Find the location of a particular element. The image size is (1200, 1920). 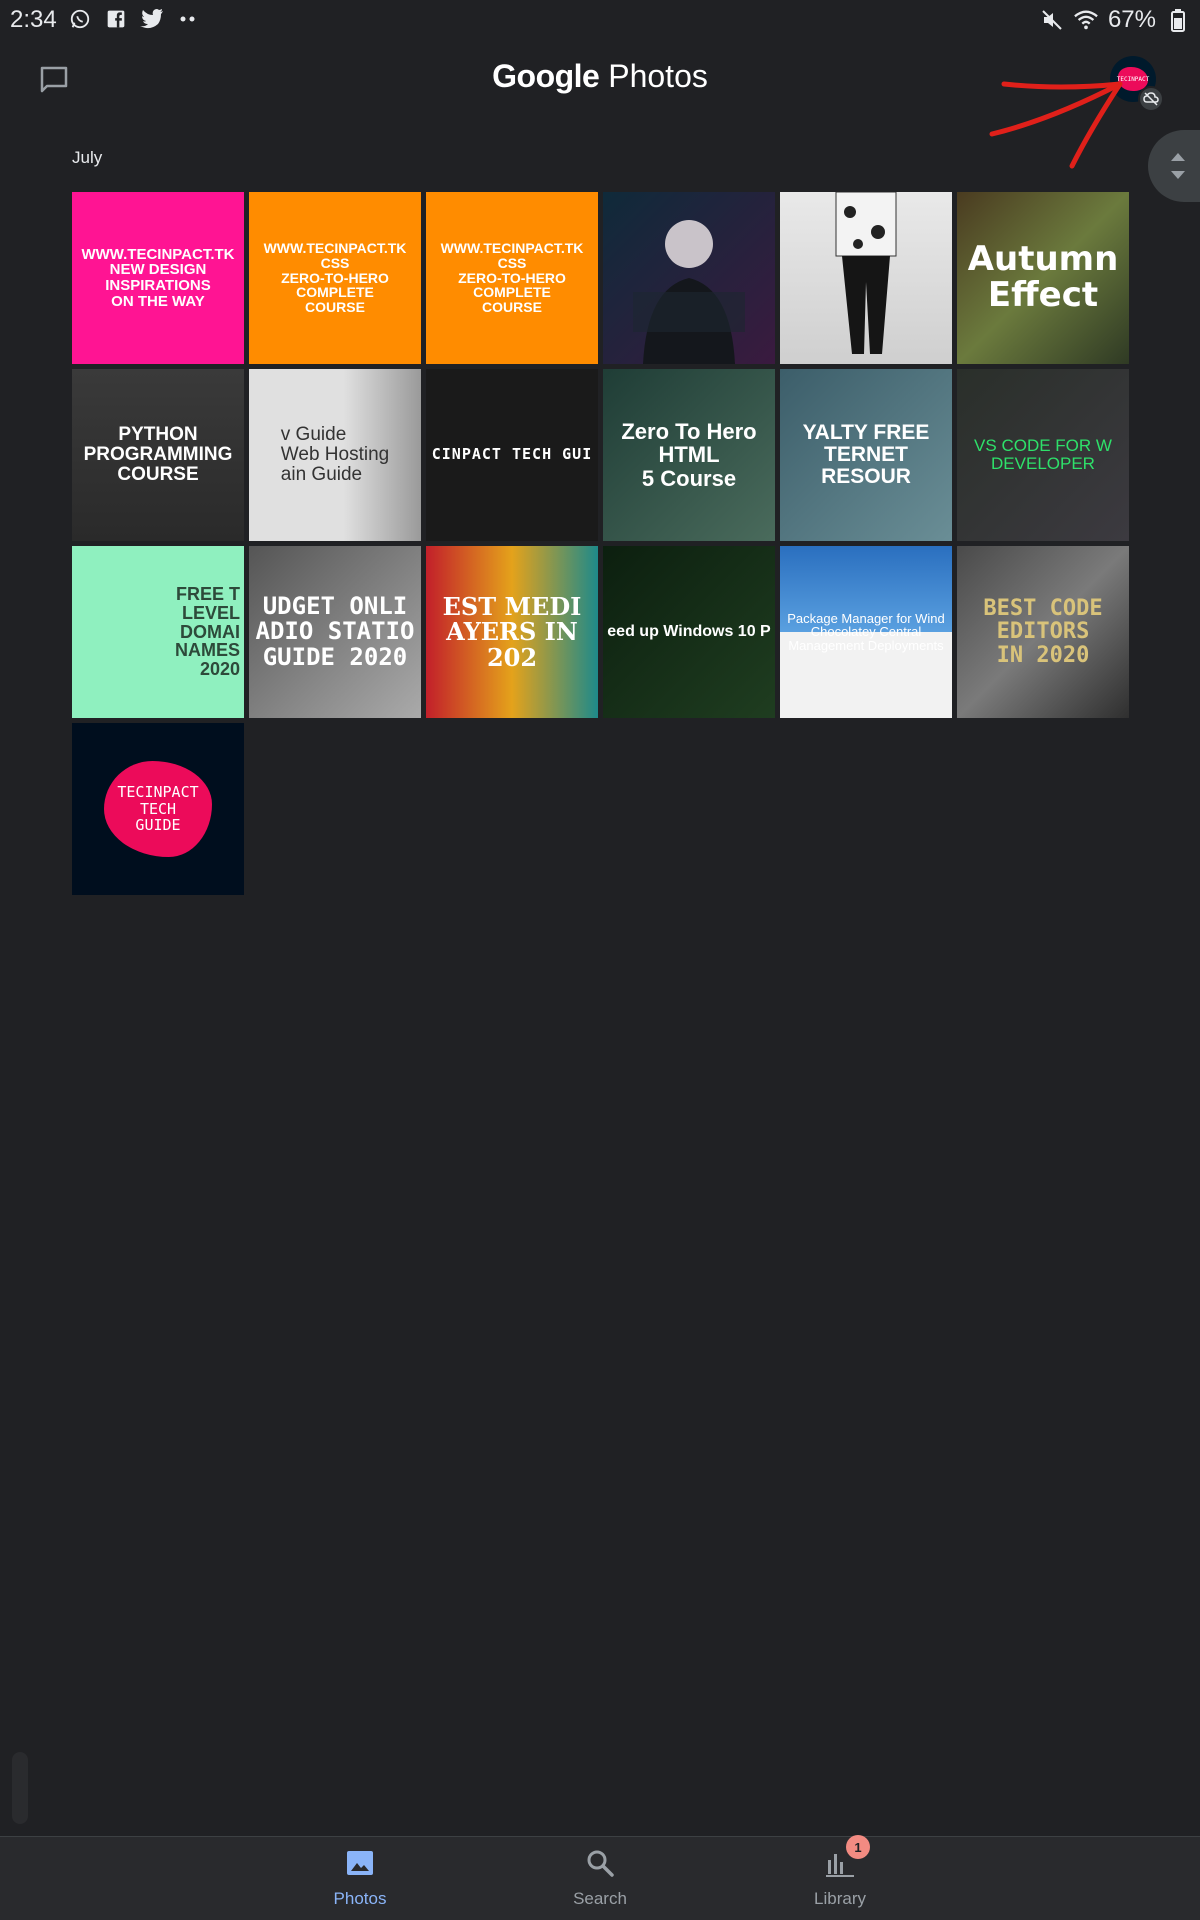

facebook-icon is located at coordinates (116, 19).